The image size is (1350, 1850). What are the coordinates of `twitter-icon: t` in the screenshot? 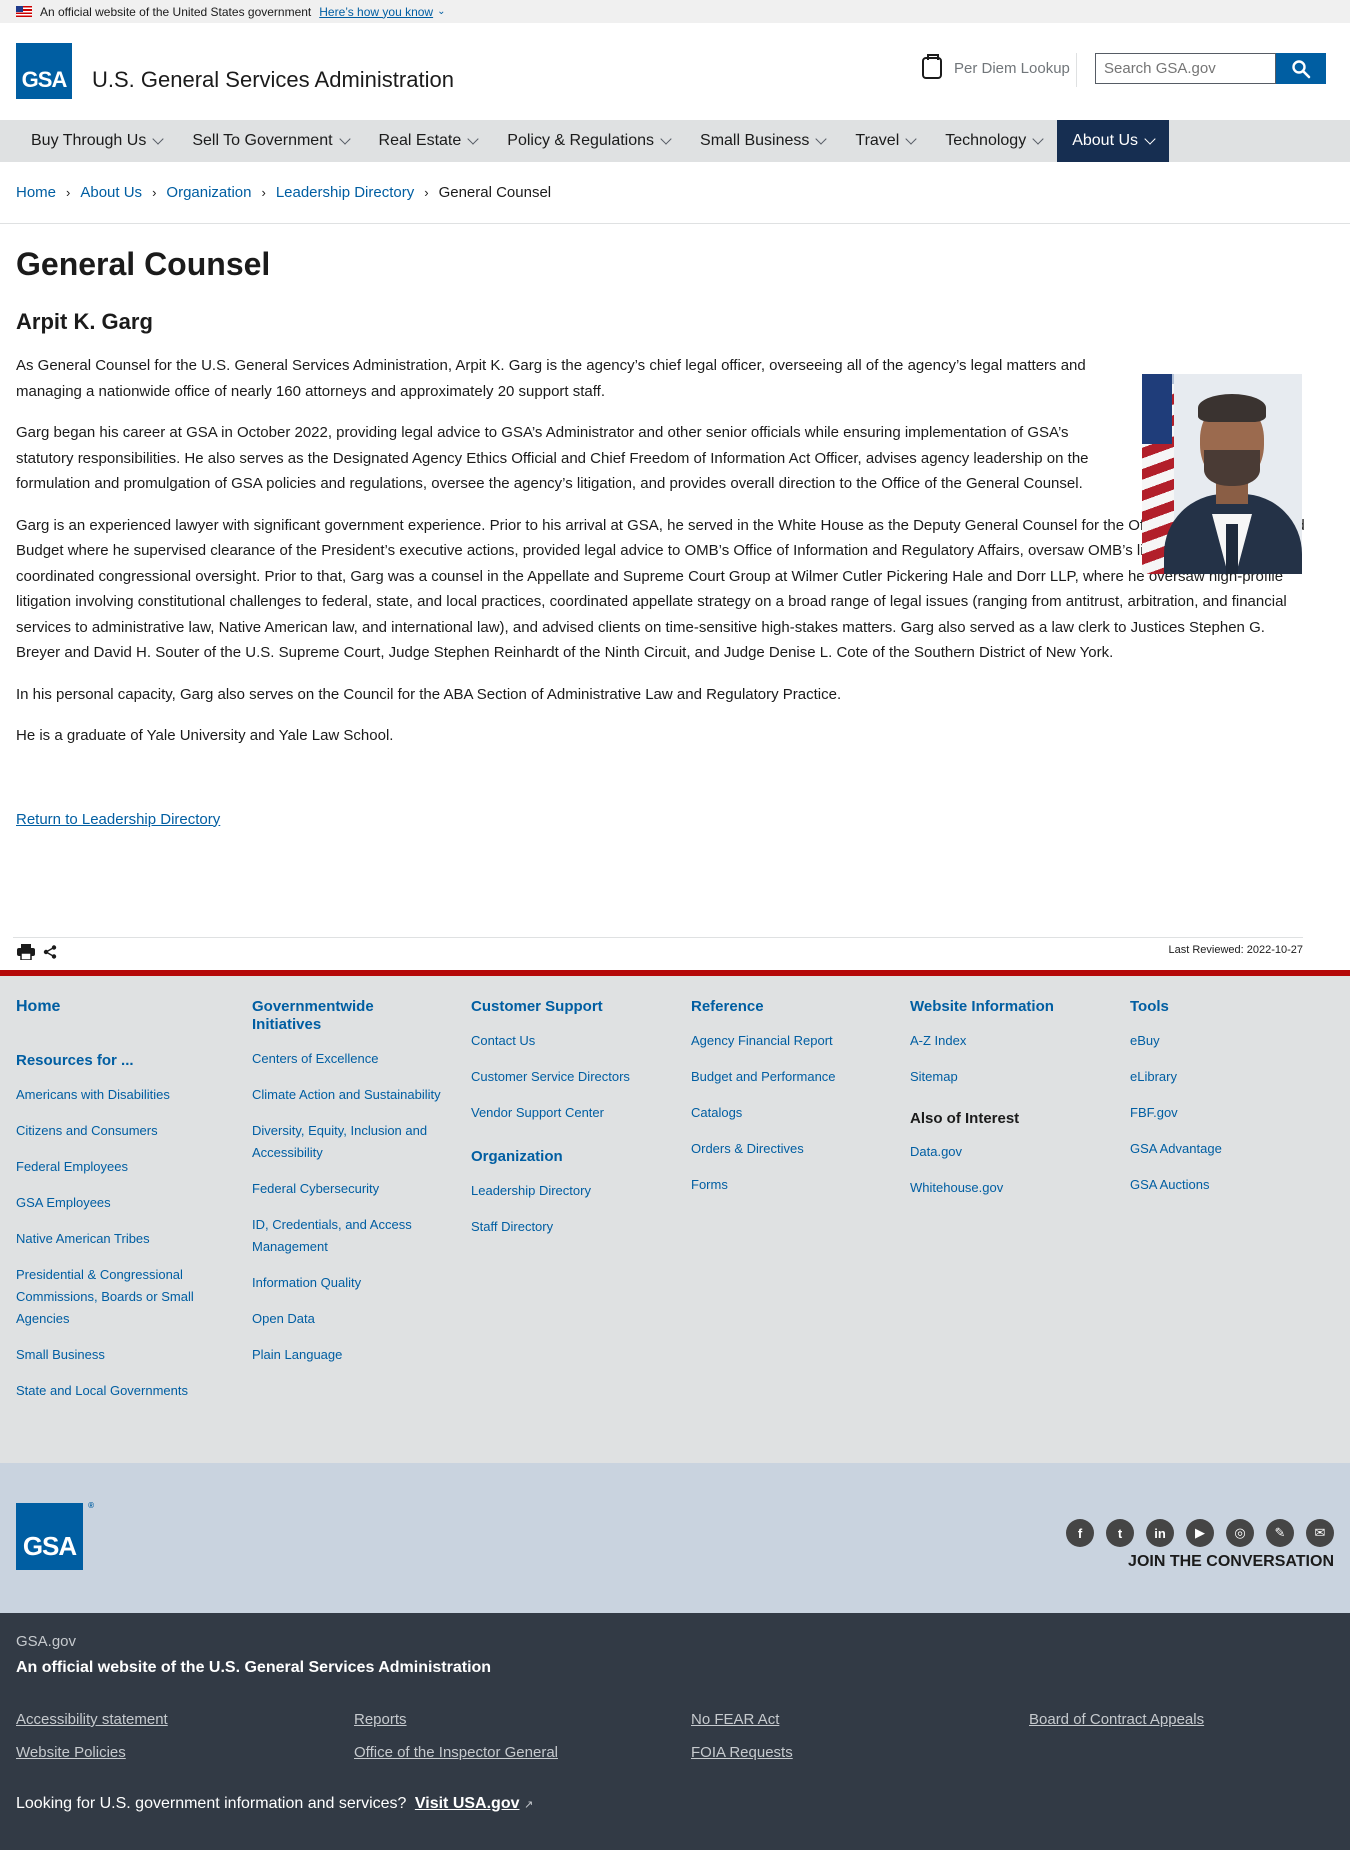 It's located at (1120, 1533).